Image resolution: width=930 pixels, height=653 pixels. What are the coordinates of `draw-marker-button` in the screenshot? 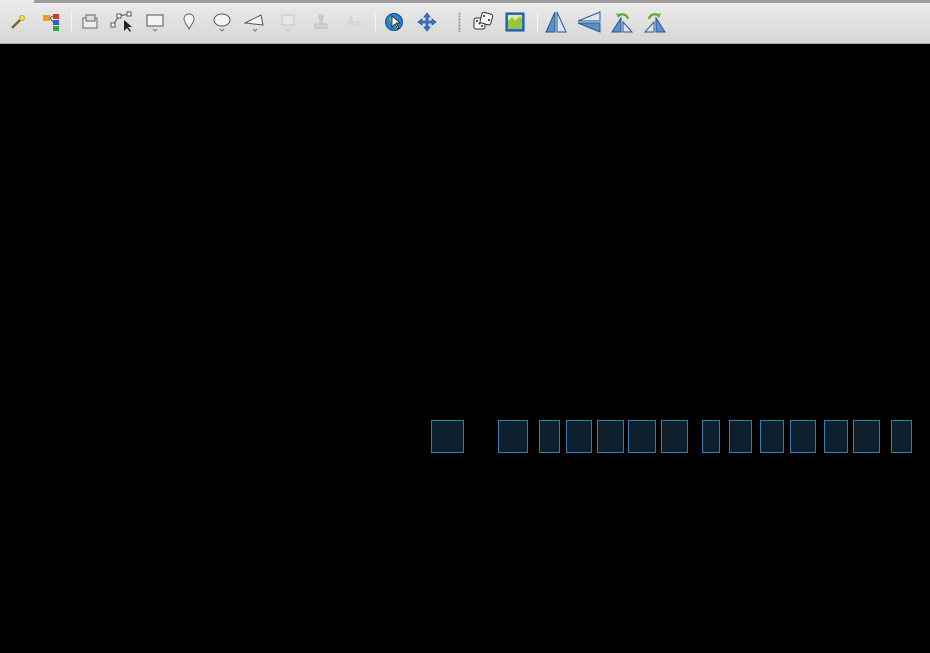 It's located at (189, 22).